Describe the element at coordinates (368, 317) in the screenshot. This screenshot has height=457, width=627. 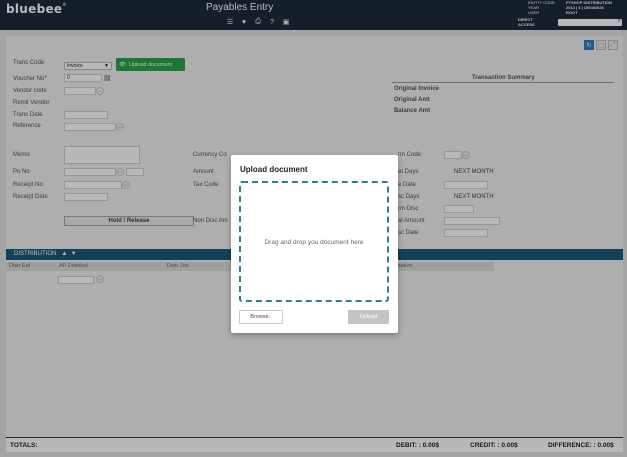
I see `upload-button: Upload` at that location.